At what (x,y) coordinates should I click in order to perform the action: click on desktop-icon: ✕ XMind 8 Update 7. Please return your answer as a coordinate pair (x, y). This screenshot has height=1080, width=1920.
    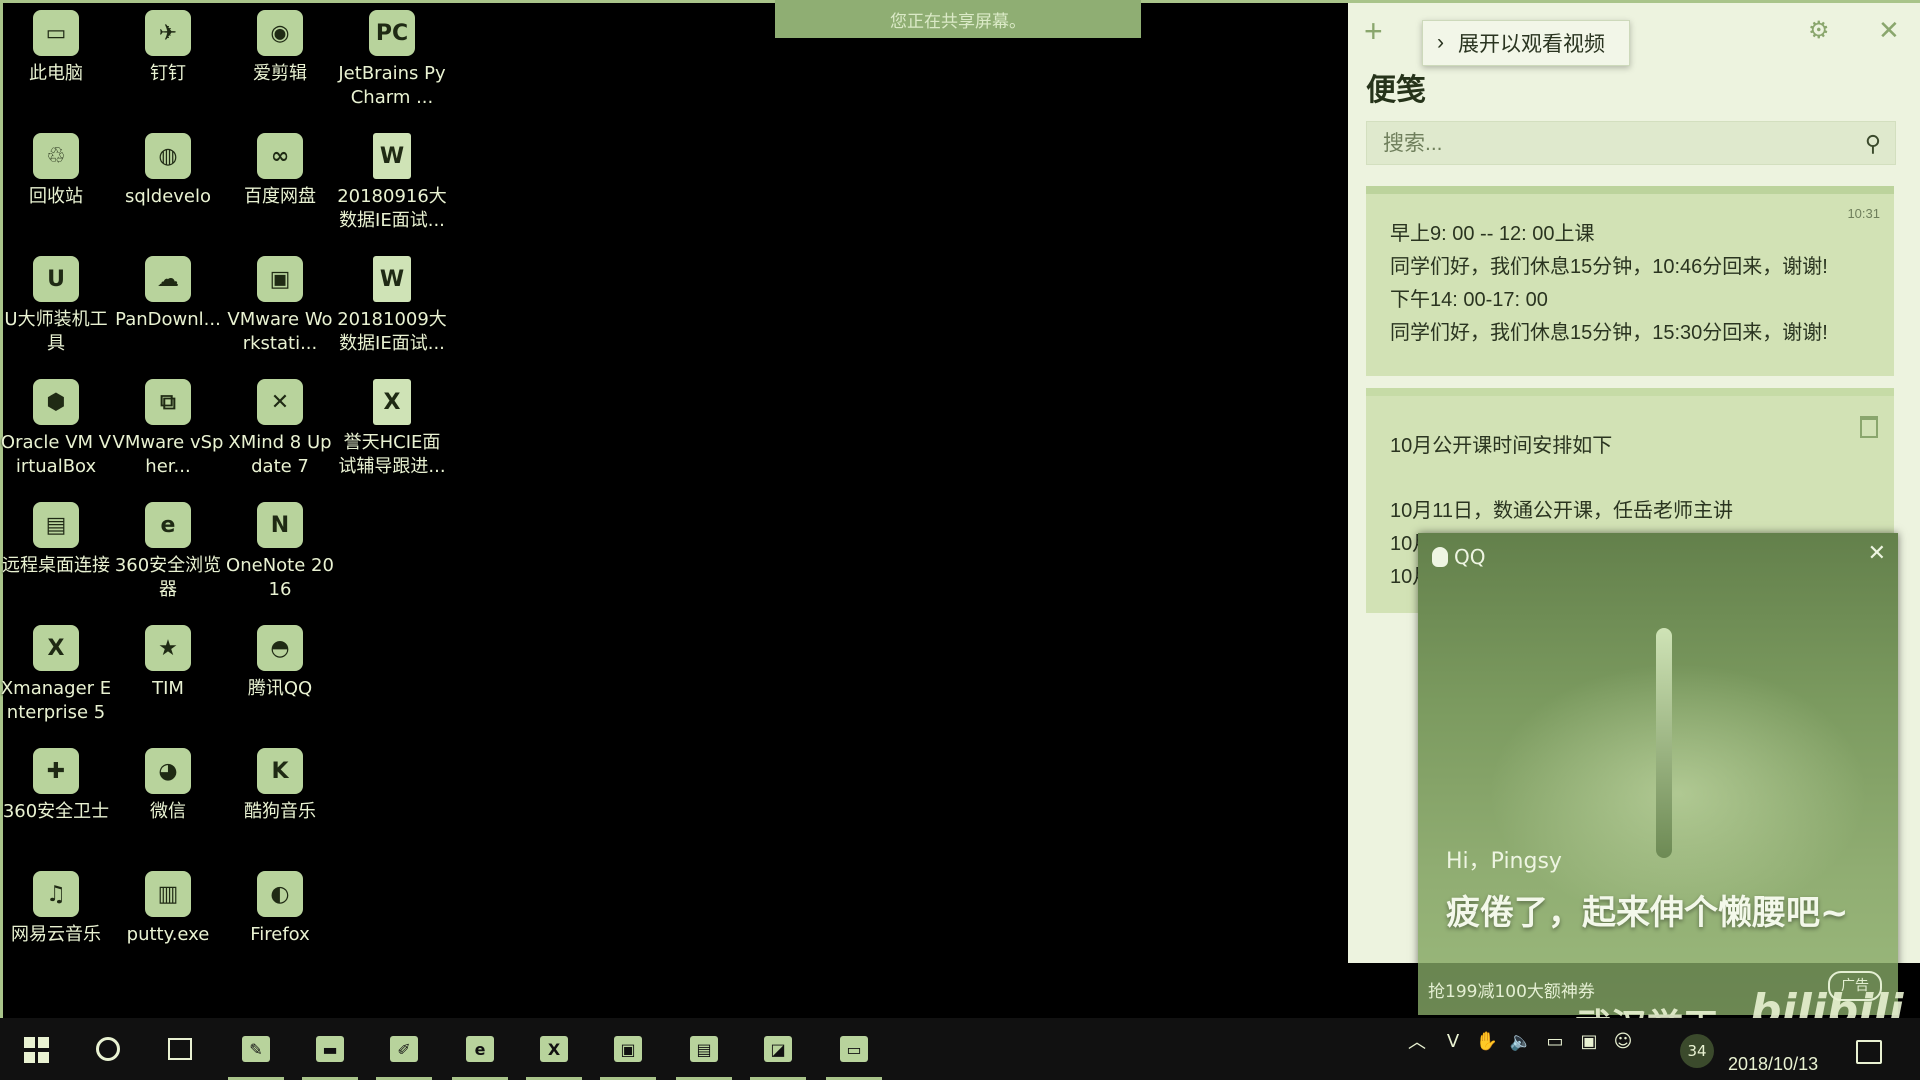
    Looking at the image, I should click on (280, 432).